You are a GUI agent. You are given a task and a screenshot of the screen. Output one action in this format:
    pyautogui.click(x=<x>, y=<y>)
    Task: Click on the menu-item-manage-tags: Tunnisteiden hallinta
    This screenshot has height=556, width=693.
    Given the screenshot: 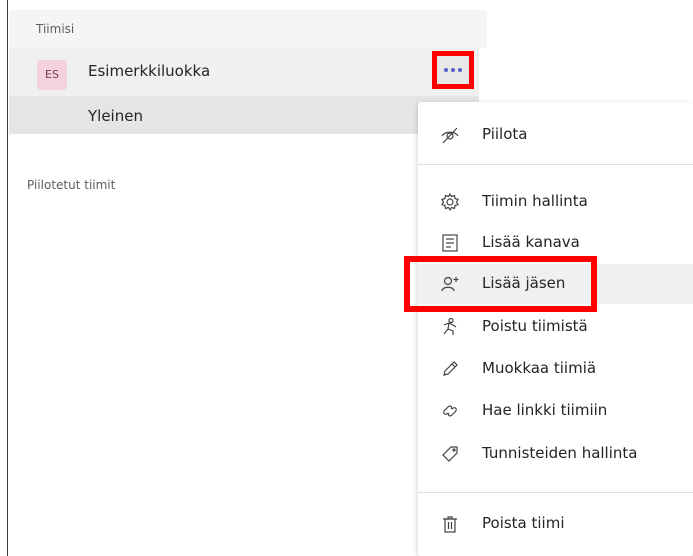 What is the action you would take?
    pyautogui.click(x=555, y=454)
    